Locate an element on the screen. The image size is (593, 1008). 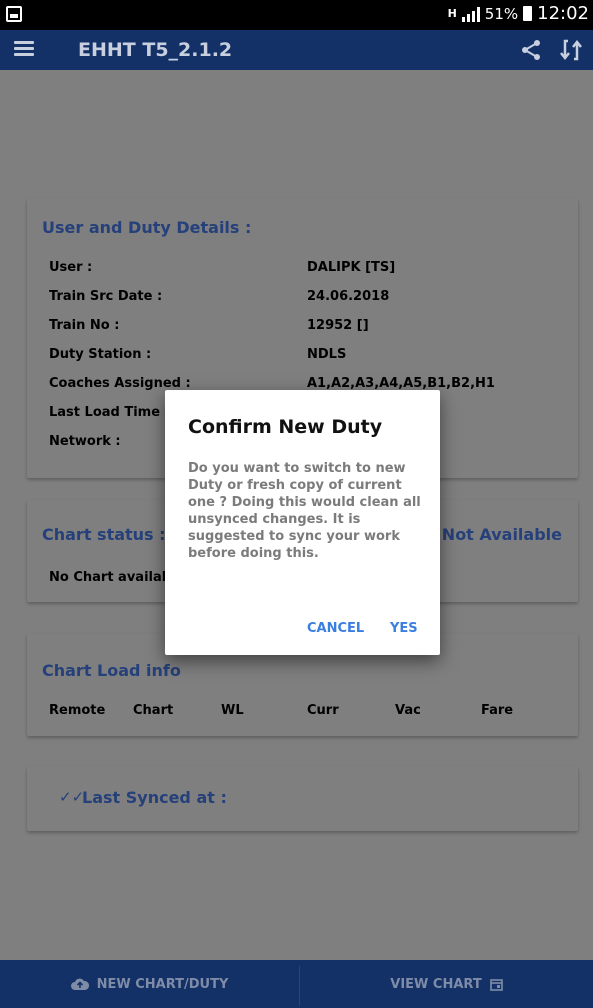
battery-percent: 51% is located at coordinates (501, 13).